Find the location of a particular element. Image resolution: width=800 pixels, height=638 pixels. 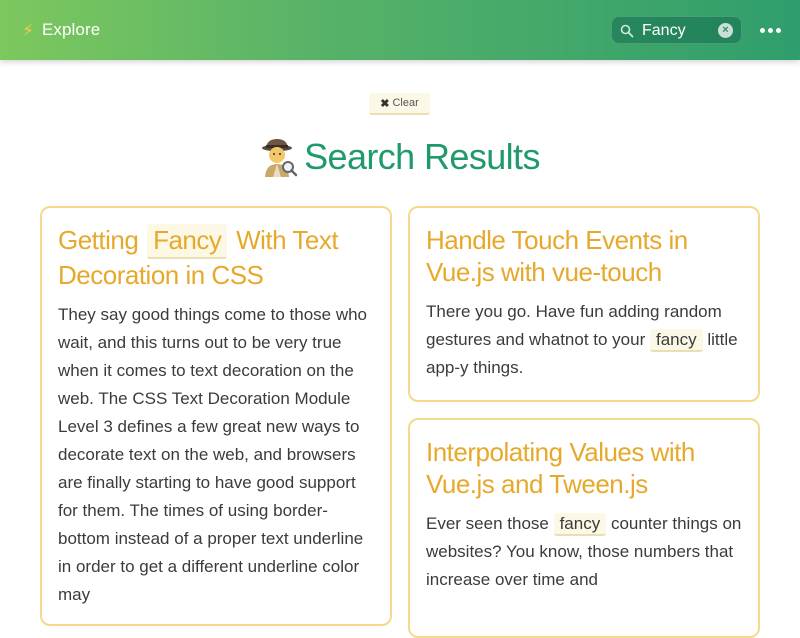

clear-search-icon: × is located at coordinates (725, 30).